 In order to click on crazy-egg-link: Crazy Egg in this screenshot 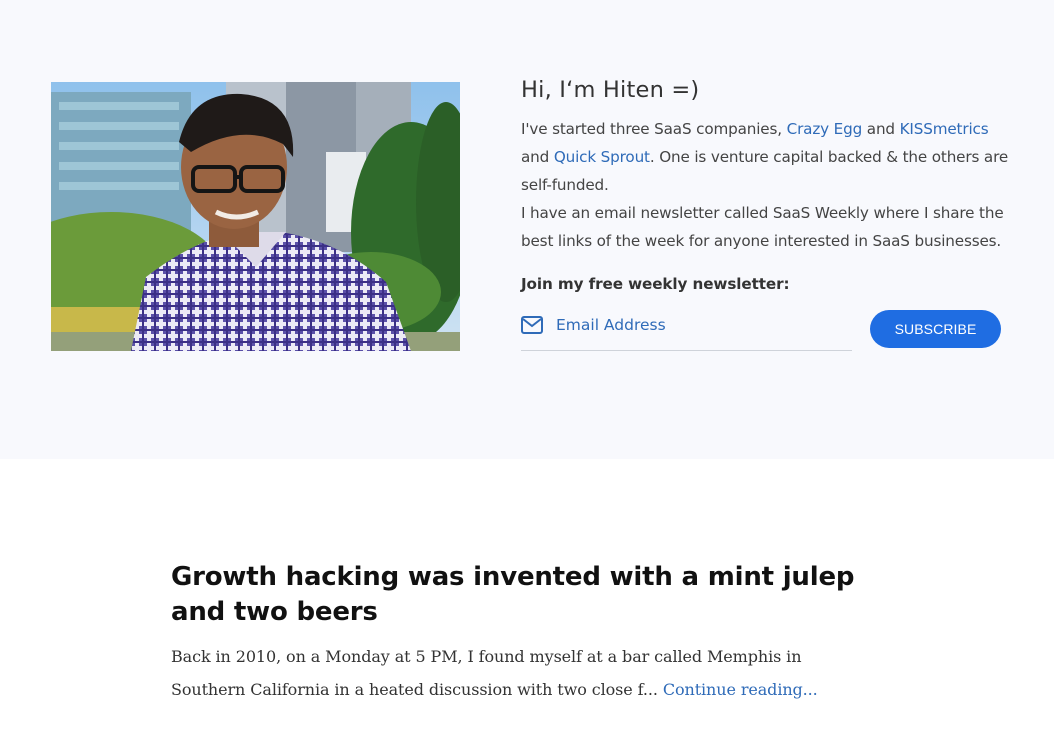, I will do `click(825, 129)`.